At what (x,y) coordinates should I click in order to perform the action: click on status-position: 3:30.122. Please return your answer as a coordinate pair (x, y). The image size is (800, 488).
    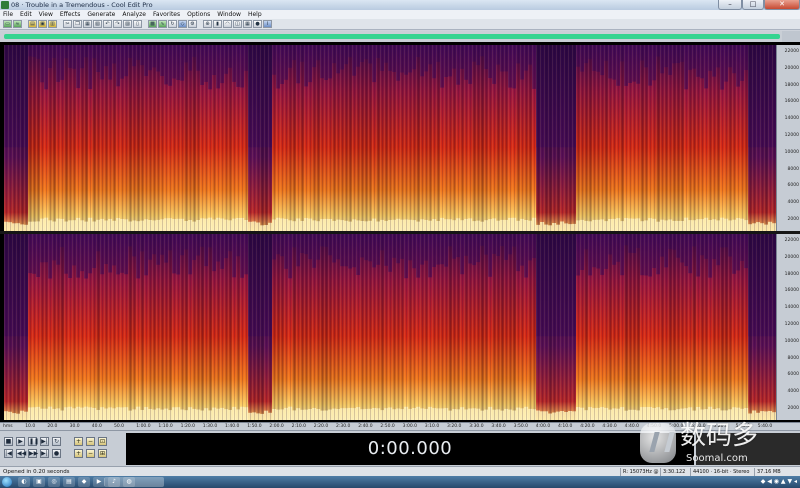
    Looking at the image, I should click on (675, 472).